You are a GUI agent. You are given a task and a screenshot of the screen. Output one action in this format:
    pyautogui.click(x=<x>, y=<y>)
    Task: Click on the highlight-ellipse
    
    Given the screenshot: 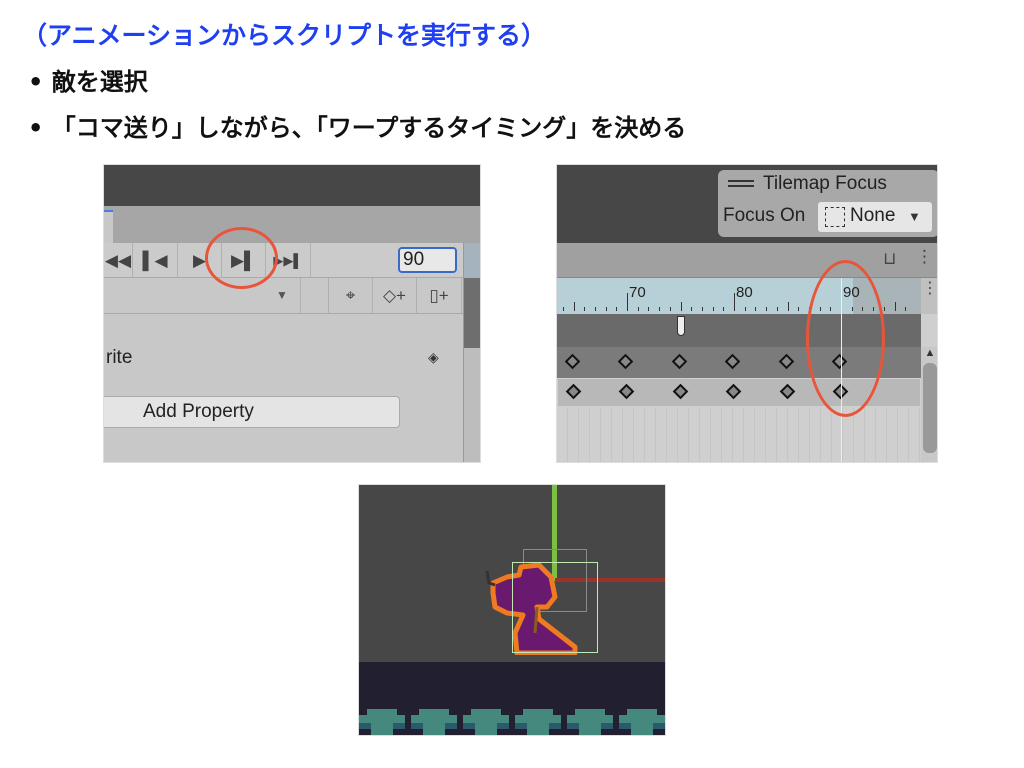 What is the action you would take?
    pyautogui.click(x=845, y=338)
    